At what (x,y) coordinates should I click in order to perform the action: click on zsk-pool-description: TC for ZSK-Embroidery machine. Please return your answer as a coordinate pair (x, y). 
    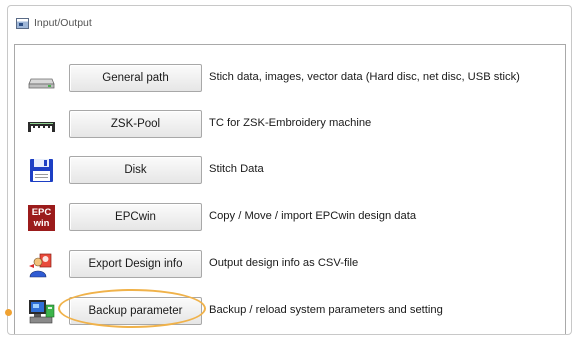
    Looking at the image, I should click on (290, 123).